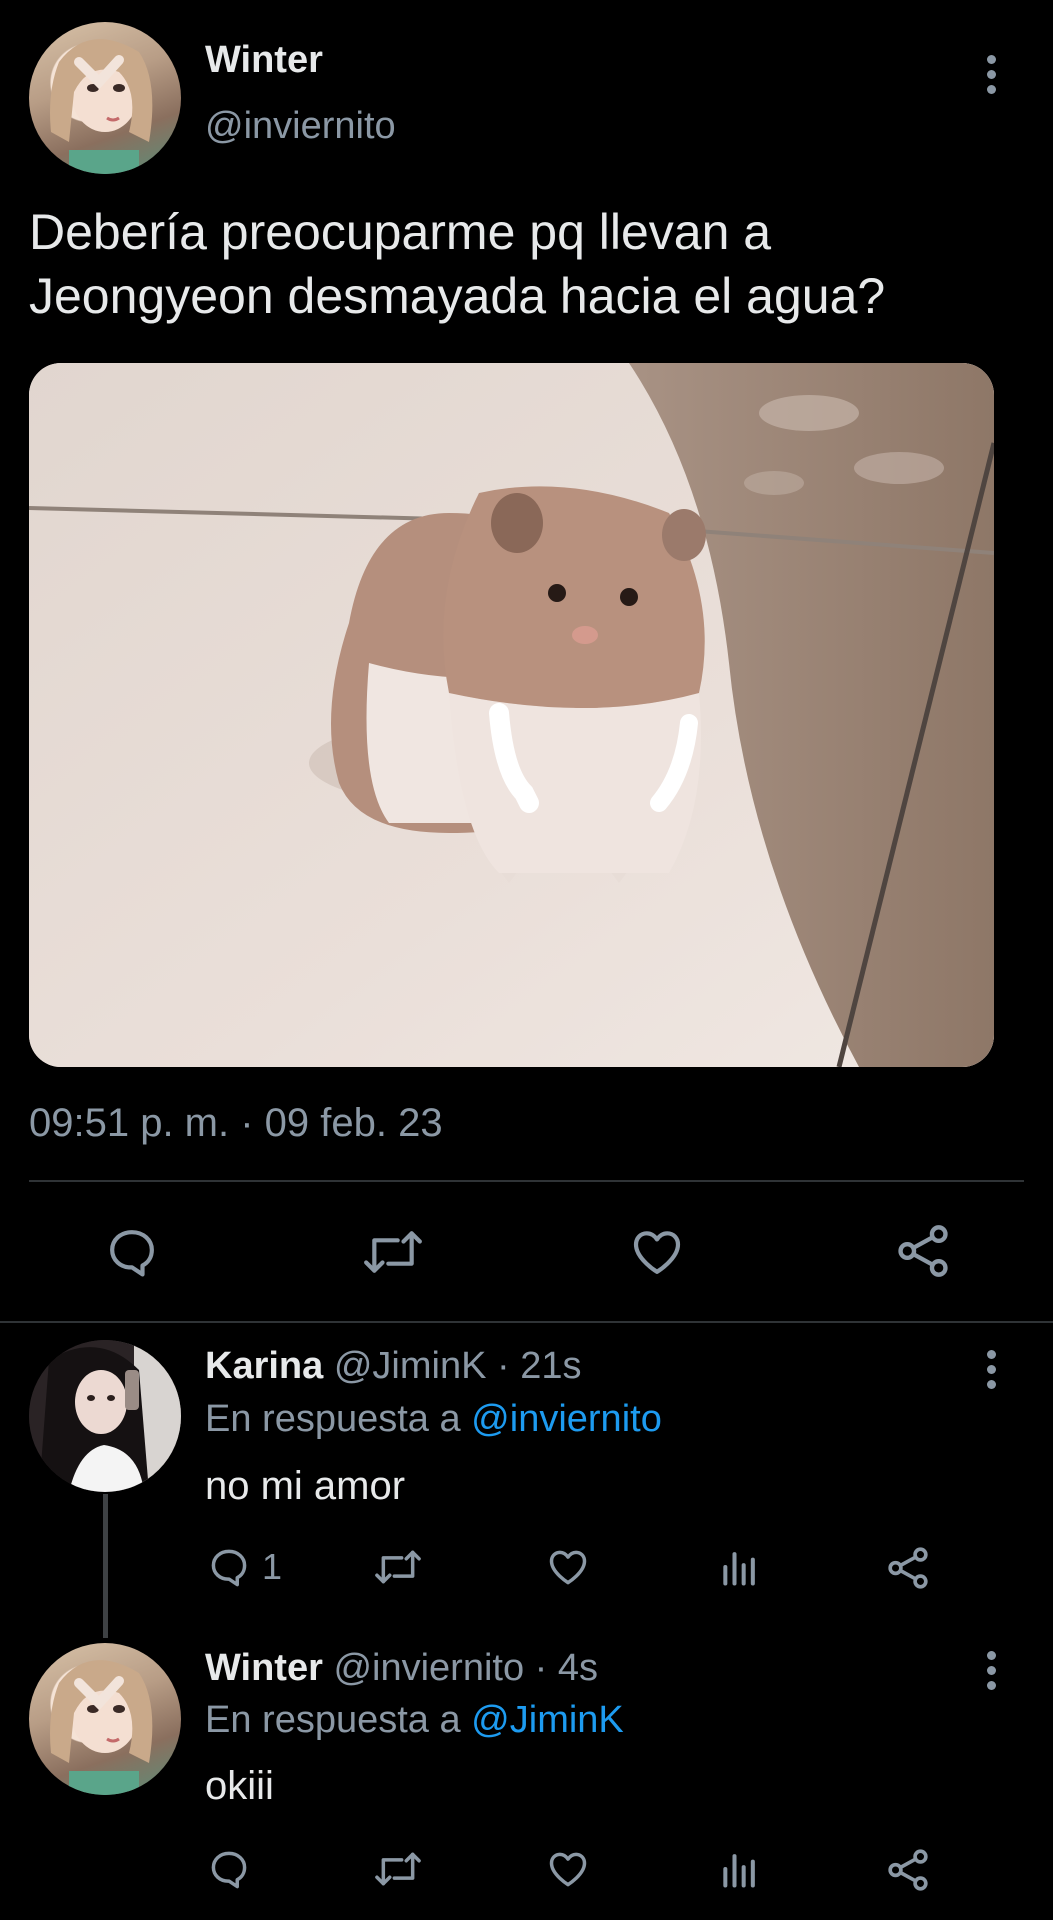 This screenshot has height=1920, width=1053. What do you see at coordinates (566, 1419) in the screenshot?
I see `reply-to-handle: @inviernito` at bounding box center [566, 1419].